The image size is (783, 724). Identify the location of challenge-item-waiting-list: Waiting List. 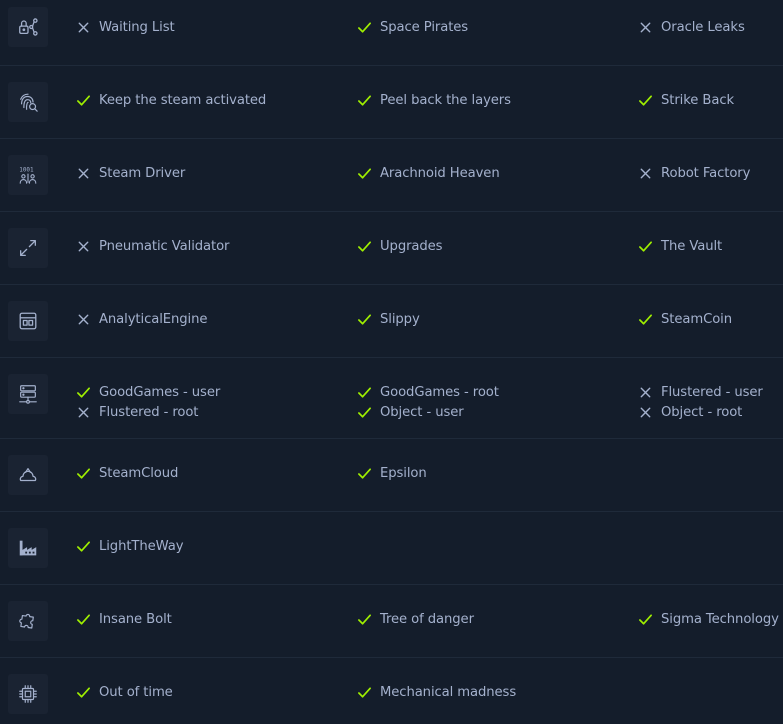
(125, 27).